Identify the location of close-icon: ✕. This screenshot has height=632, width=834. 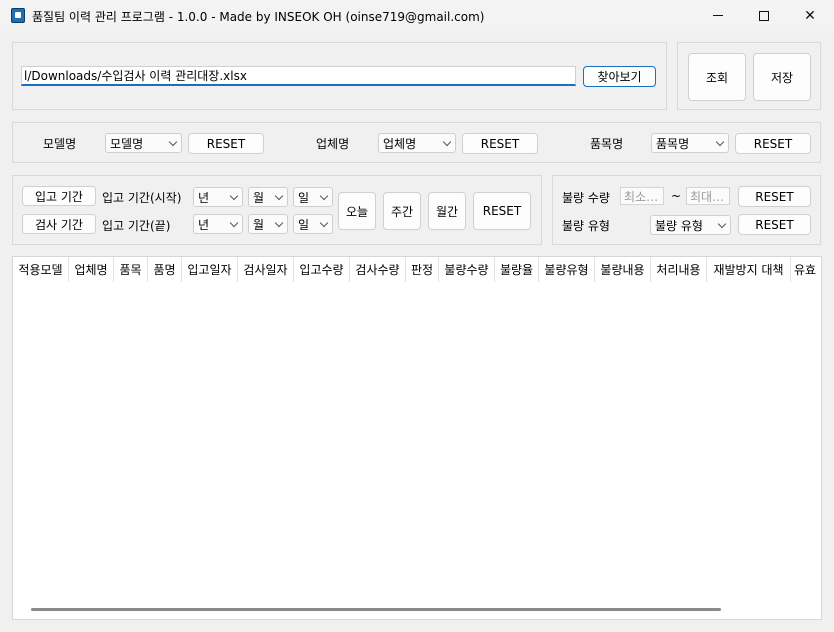
(810, 15).